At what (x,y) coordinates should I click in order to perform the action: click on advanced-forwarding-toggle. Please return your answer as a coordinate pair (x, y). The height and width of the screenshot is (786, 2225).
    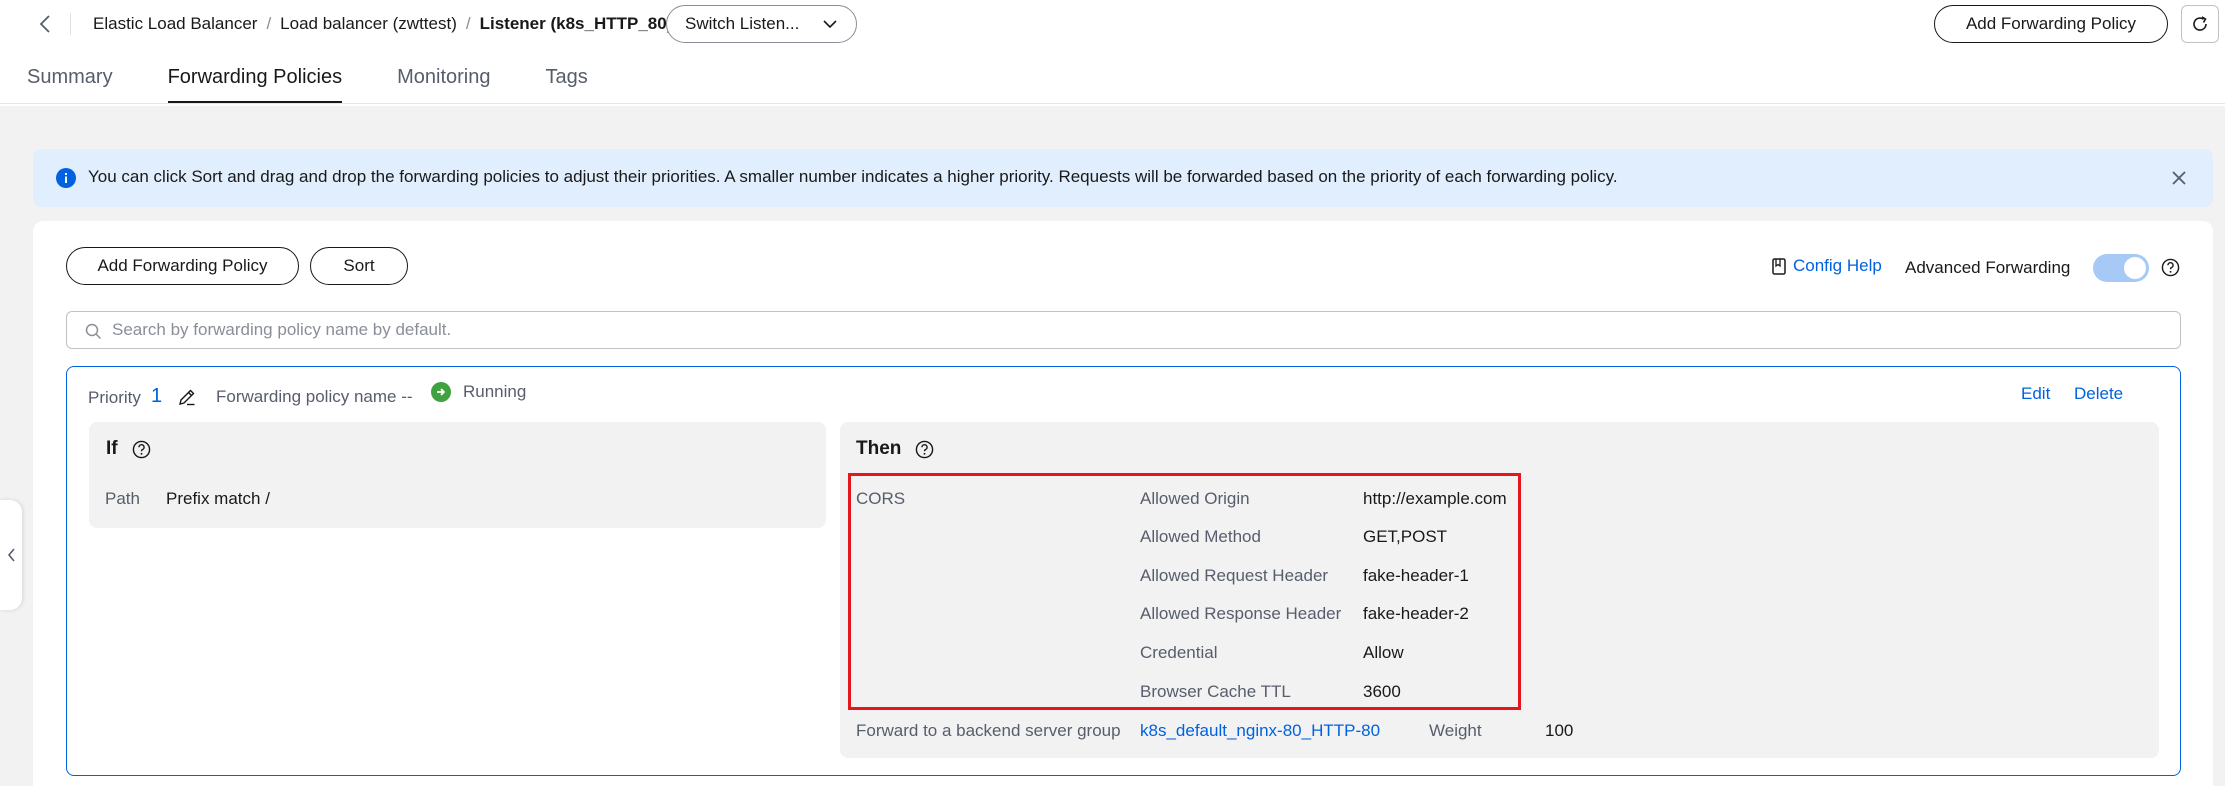
    Looking at the image, I should click on (2121, 268).